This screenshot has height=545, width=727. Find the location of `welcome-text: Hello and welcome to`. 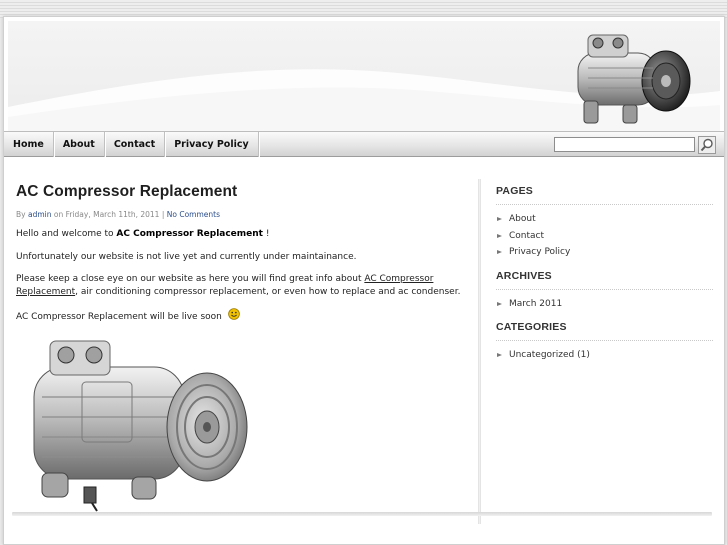

welcome-text: Hello and welcome to is located at coordinates (66, 234).